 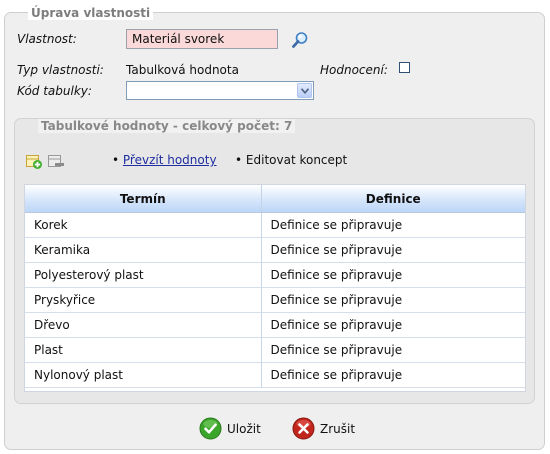 I want to click on table-row: Pryskyřice Definice se připravuje, so click(x=275, y=300).